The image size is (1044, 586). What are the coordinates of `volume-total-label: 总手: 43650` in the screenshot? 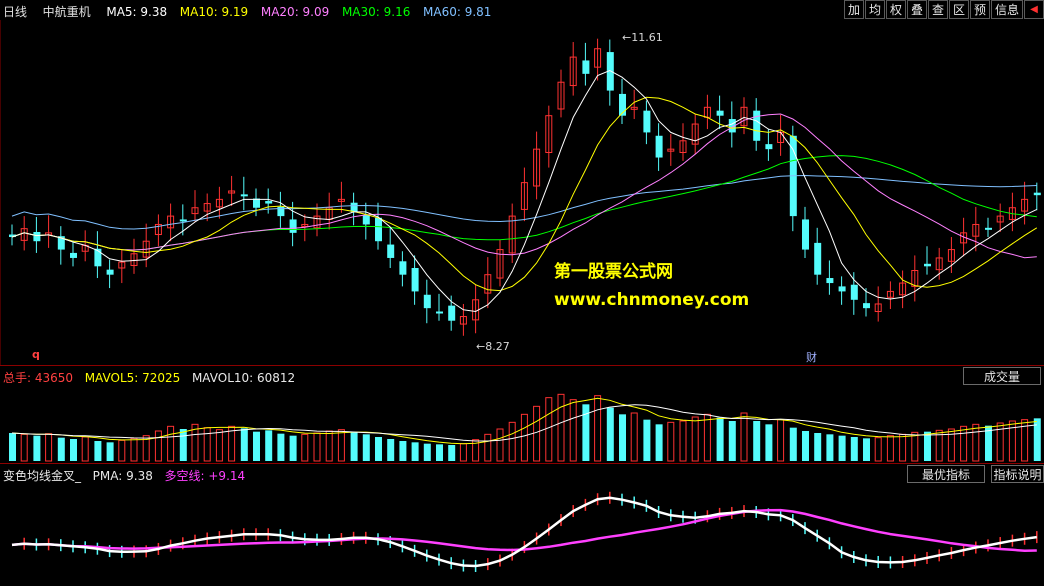 It's located at (38, 378).